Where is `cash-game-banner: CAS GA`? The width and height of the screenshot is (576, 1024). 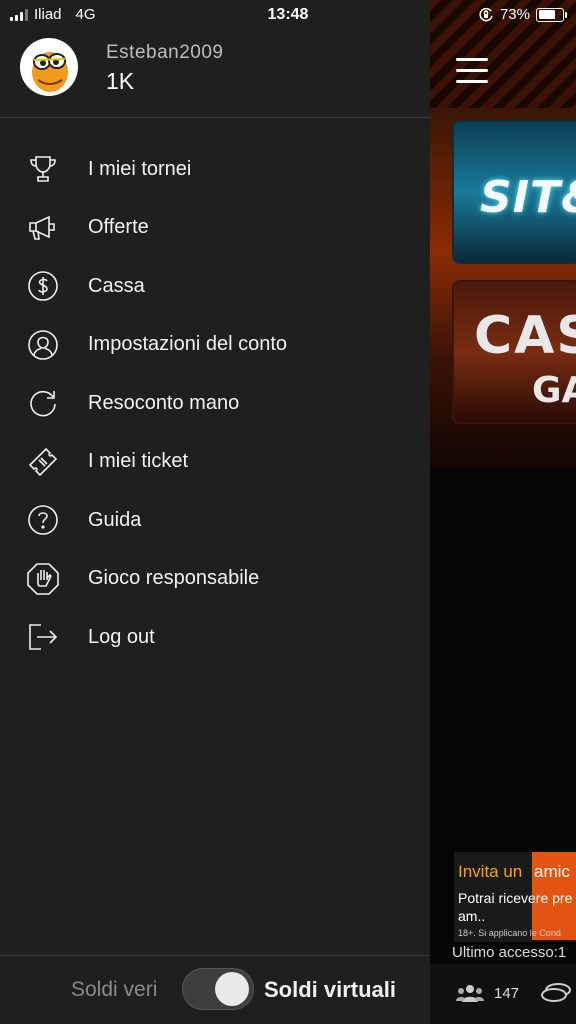 cash-game-banner: CAS GA is located at coordinates (514, 352).